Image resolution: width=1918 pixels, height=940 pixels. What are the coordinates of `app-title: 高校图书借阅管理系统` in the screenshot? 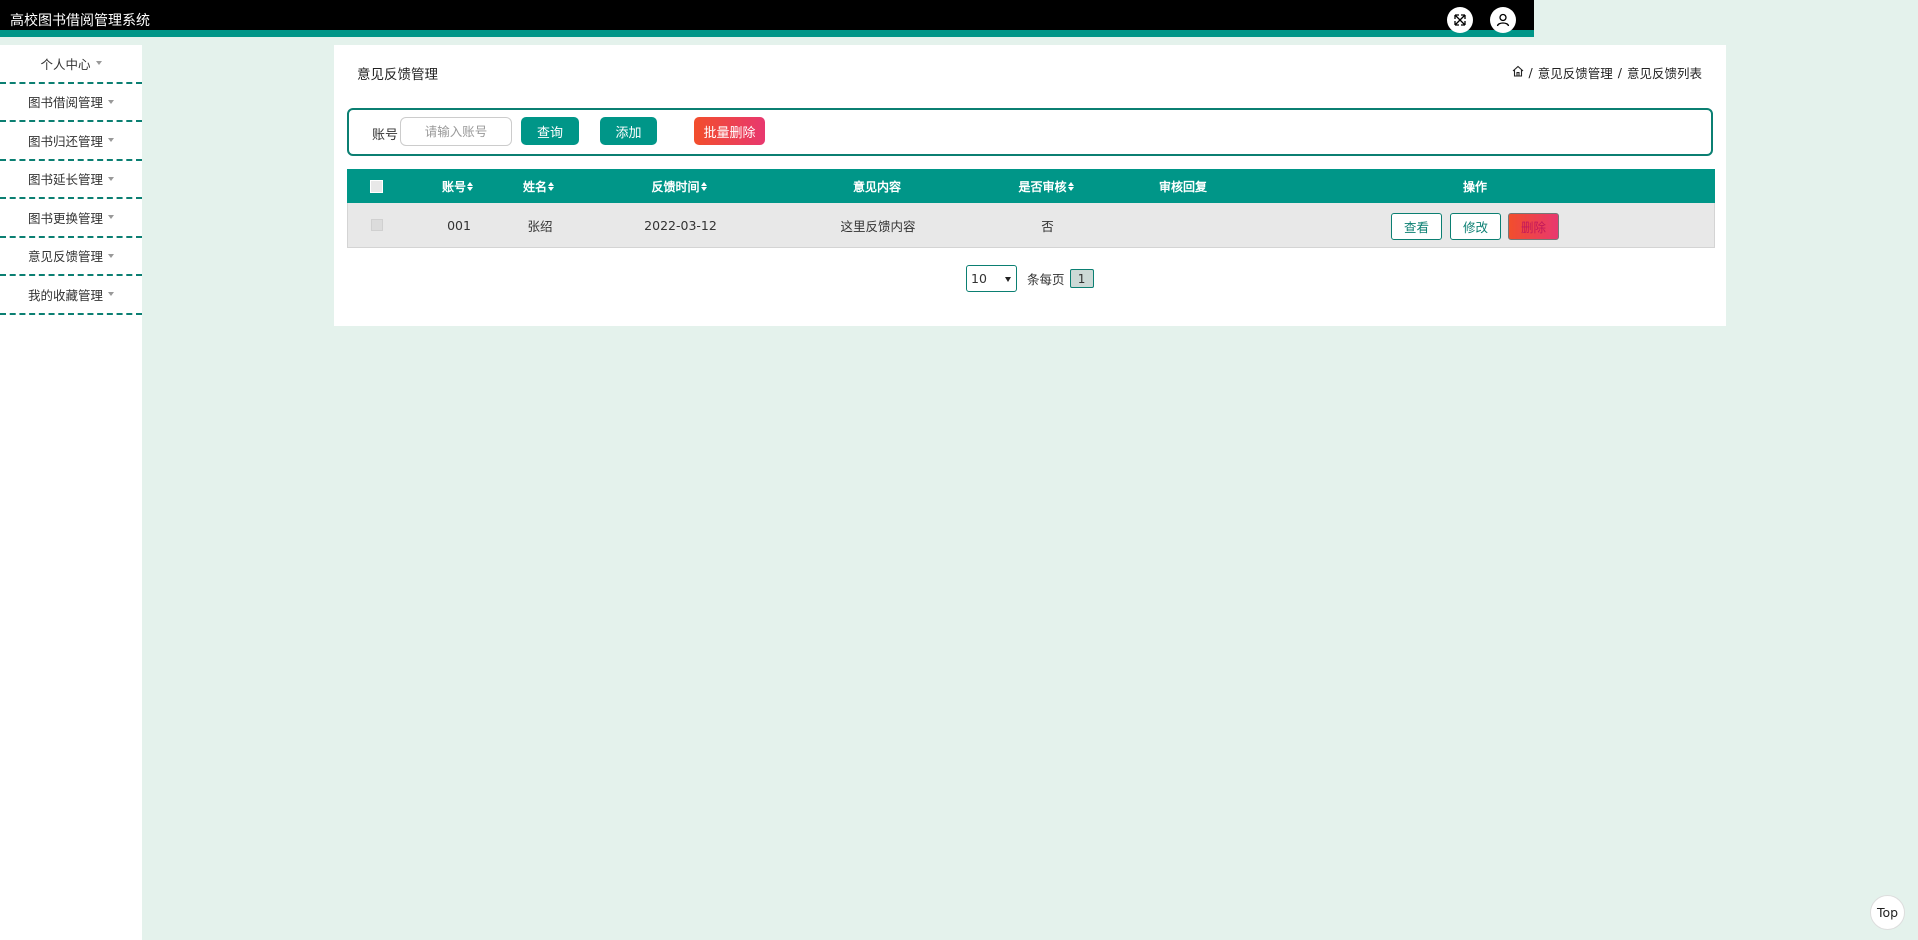 It's located at (80, 21).